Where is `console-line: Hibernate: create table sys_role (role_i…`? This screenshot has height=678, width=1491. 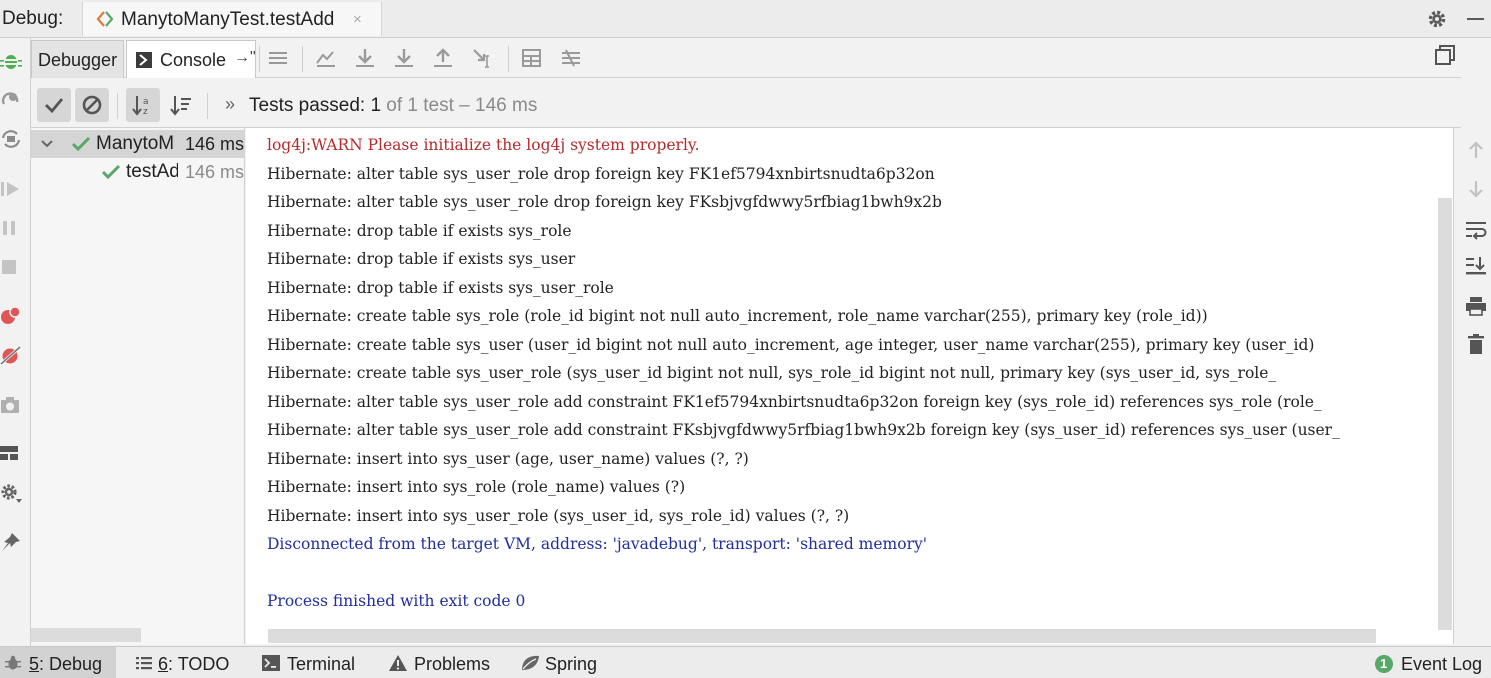 console-line: Hibernate: create table sys_role (role_i… is located at coordinates (737, 316).